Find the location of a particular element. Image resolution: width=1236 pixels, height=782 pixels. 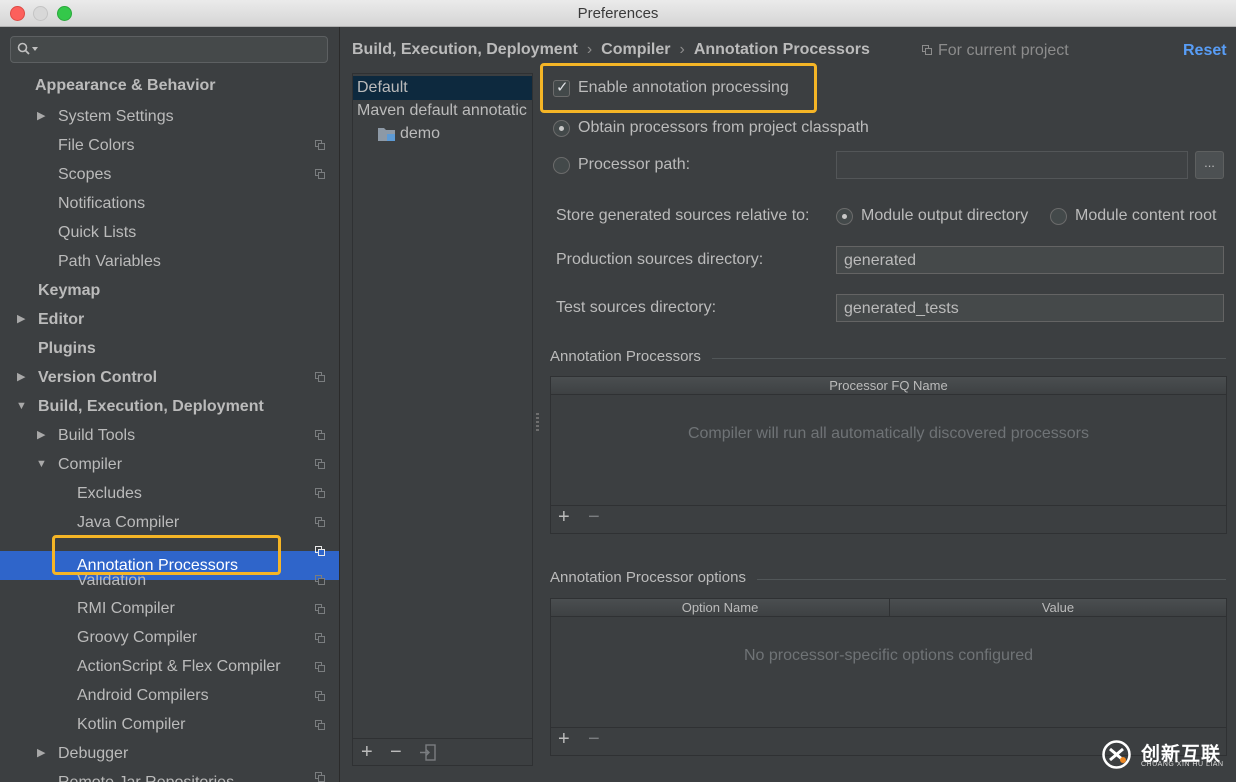

highlight-box-sidebar is located at coordinates (166, 555).